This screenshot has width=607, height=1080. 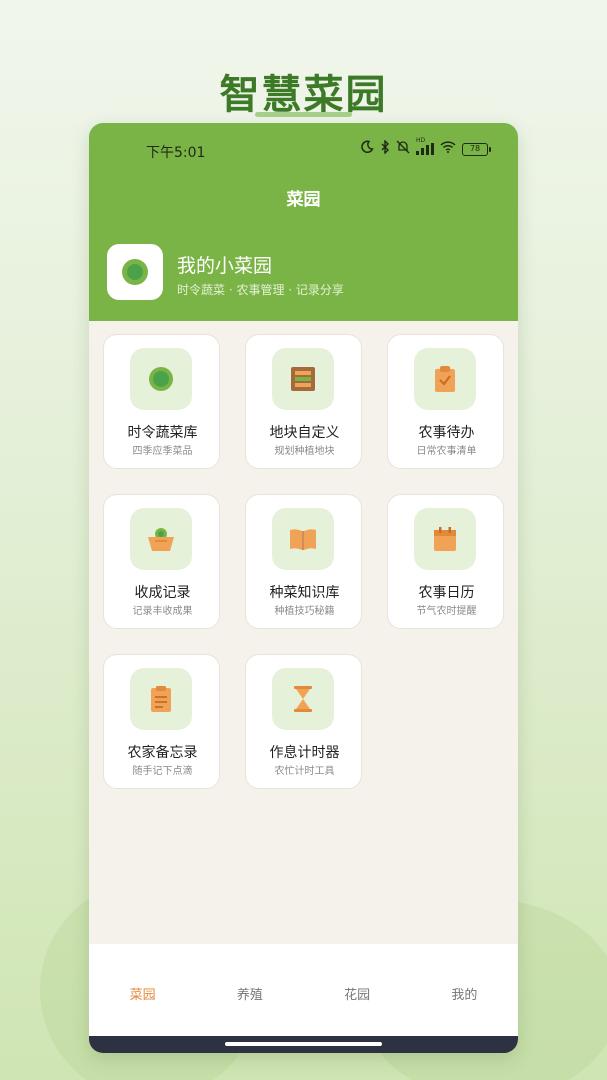 I want to click on clipboard-check-icon, so click(x=445, y=379).